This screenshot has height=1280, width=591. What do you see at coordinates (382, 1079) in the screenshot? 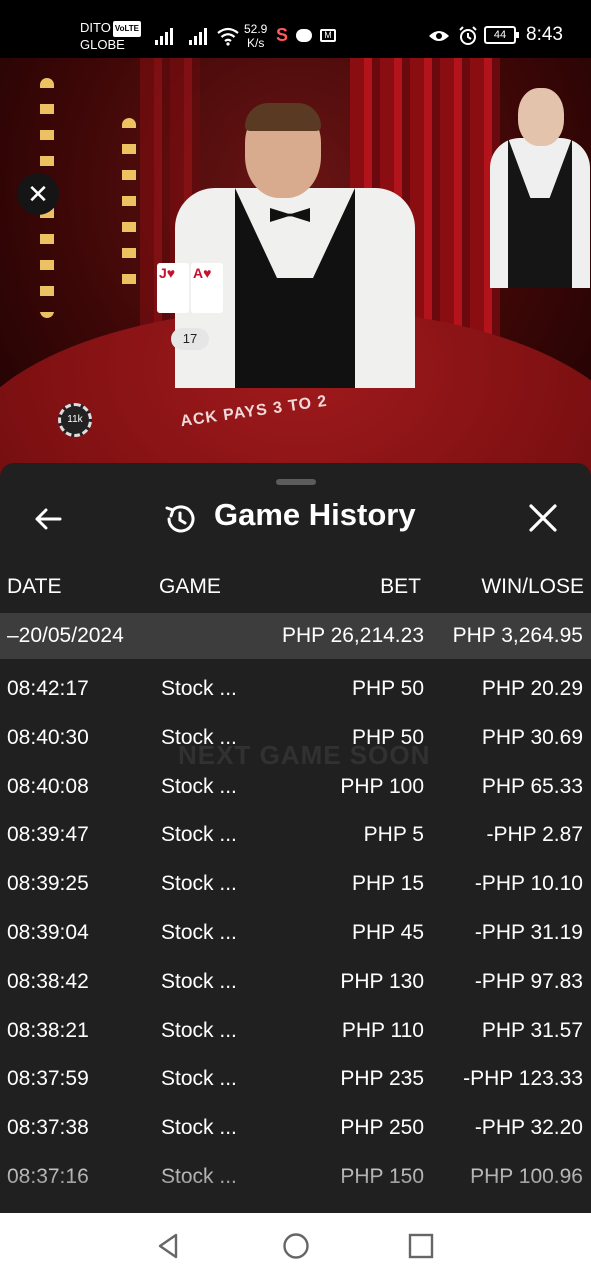
I see `row-bet: PHP 235` at bounding box center [382, 1079].